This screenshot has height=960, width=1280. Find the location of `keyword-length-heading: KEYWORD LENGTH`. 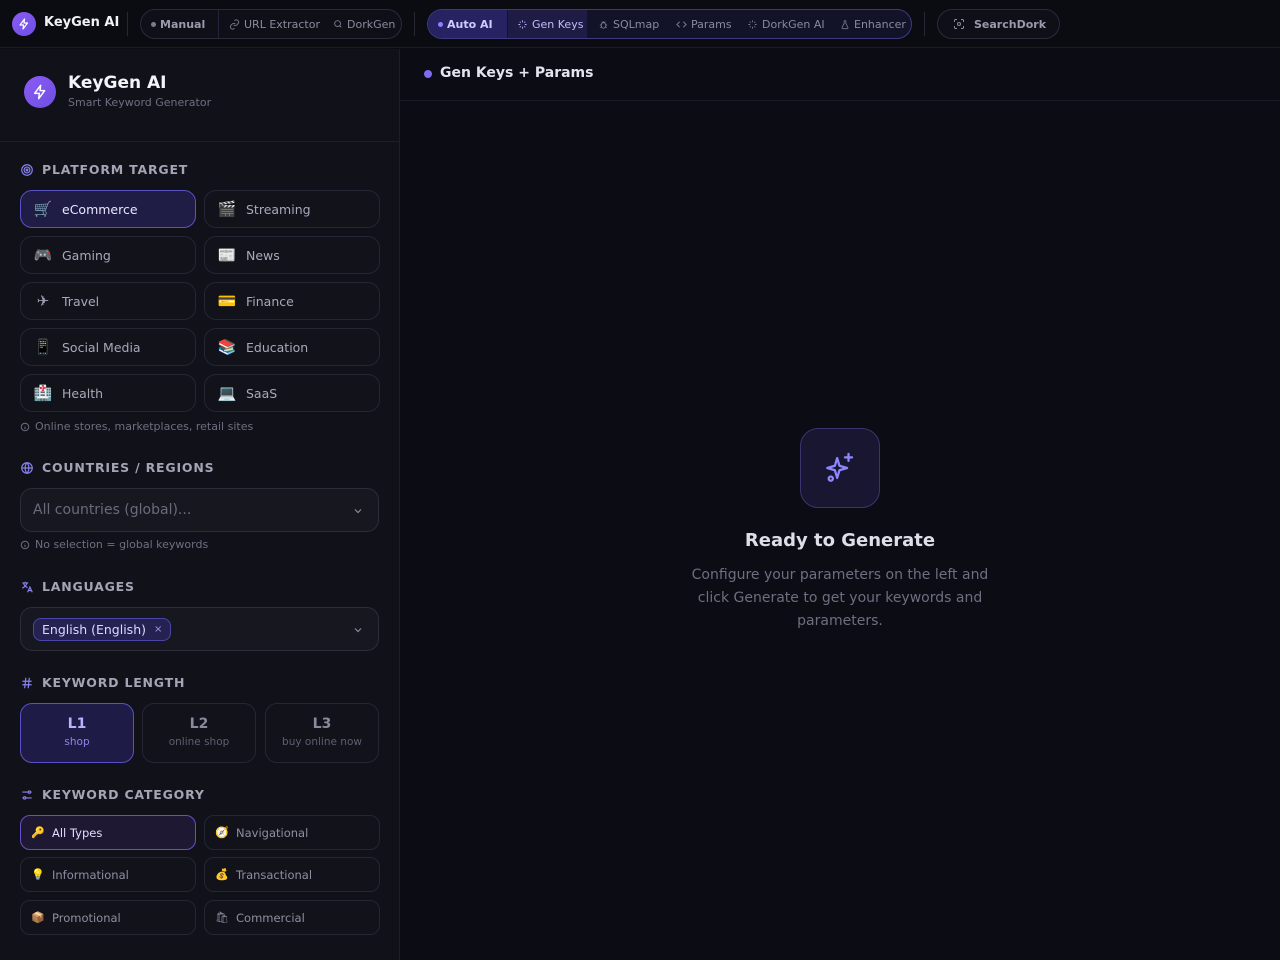

keyword-length-heading: KEYWORD LENGTH is located at coordinates (102, 682).